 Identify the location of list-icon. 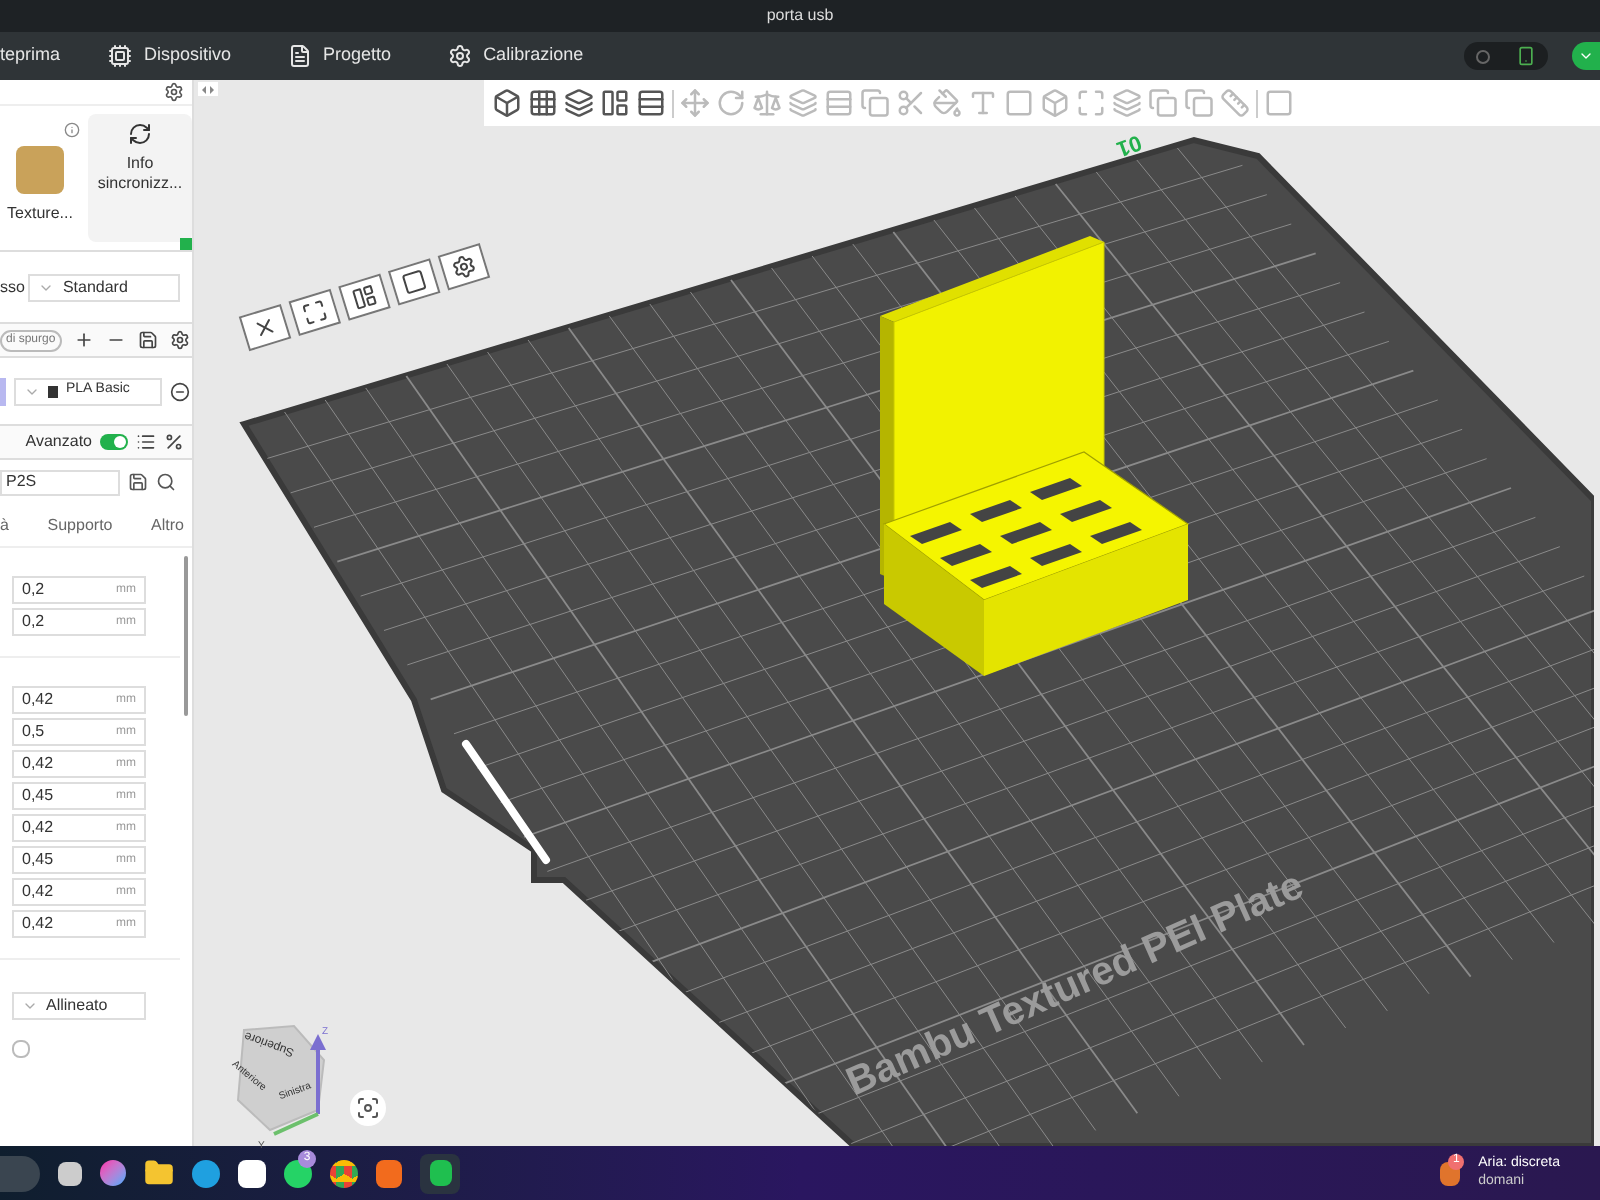
(146, 442).